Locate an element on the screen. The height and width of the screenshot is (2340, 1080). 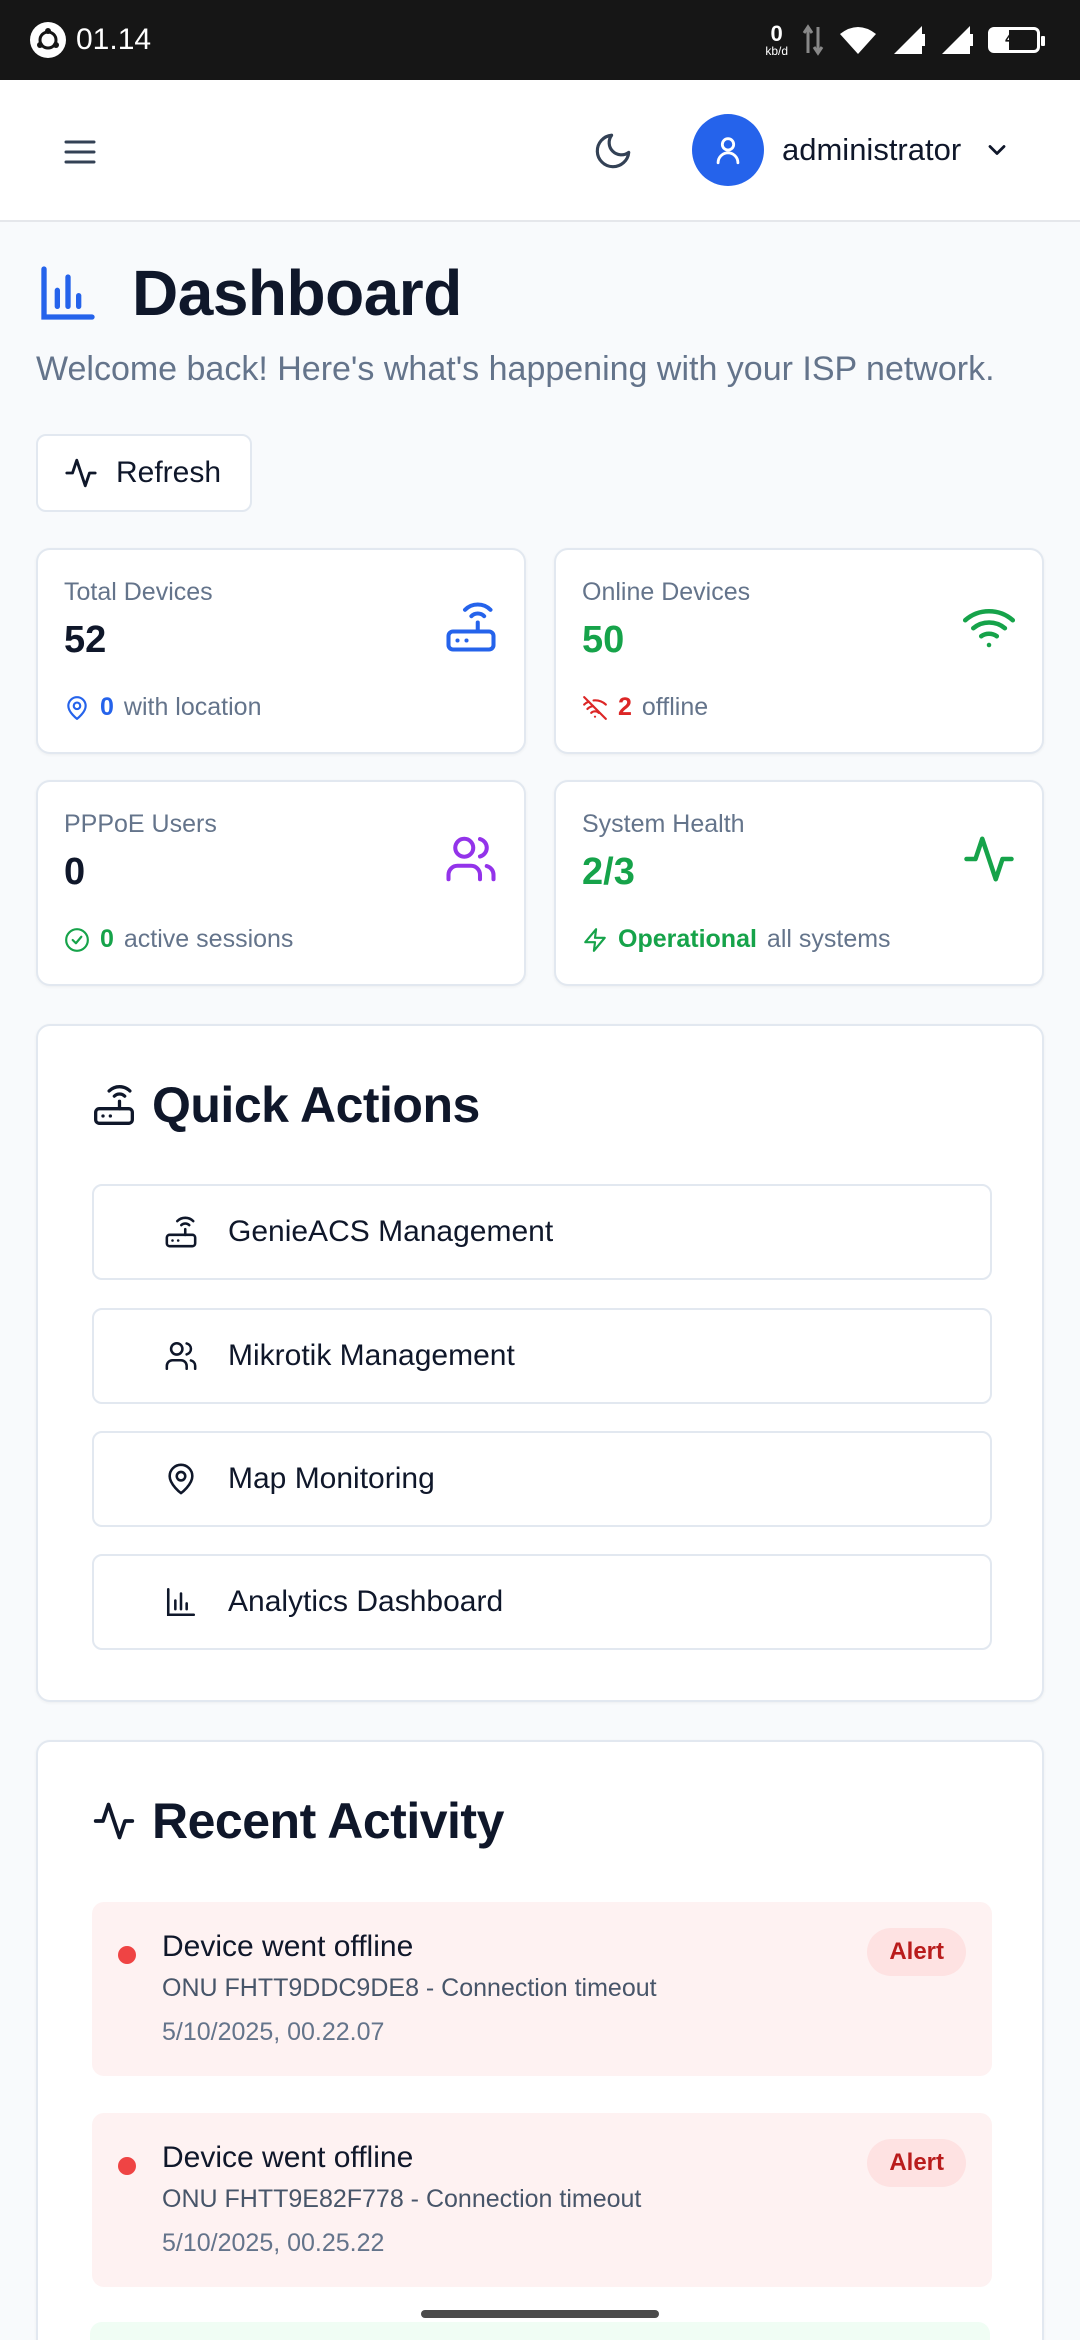
quick-action-label: Analytics Dashboard is located at coordinates (366, 1601).